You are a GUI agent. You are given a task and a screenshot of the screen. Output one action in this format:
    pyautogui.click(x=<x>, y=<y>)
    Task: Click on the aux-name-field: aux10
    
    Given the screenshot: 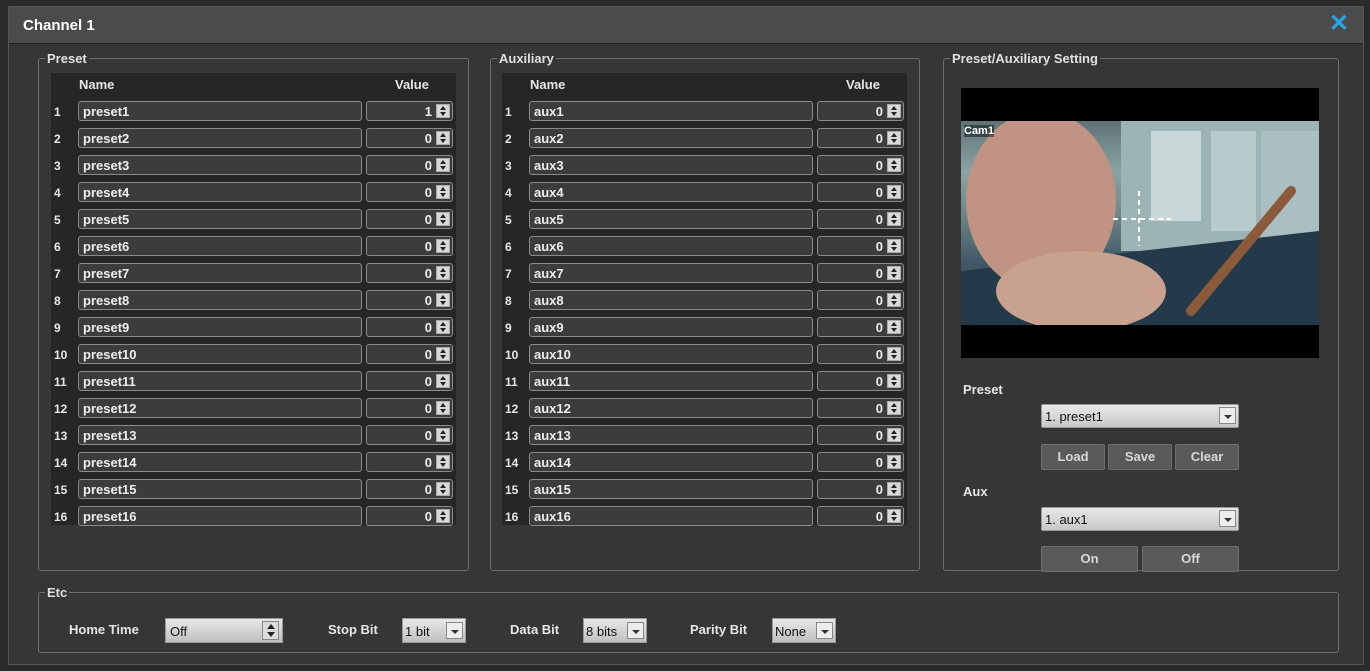 What is the action you would take?
    pyautogui.click(x=671, y=354)
    